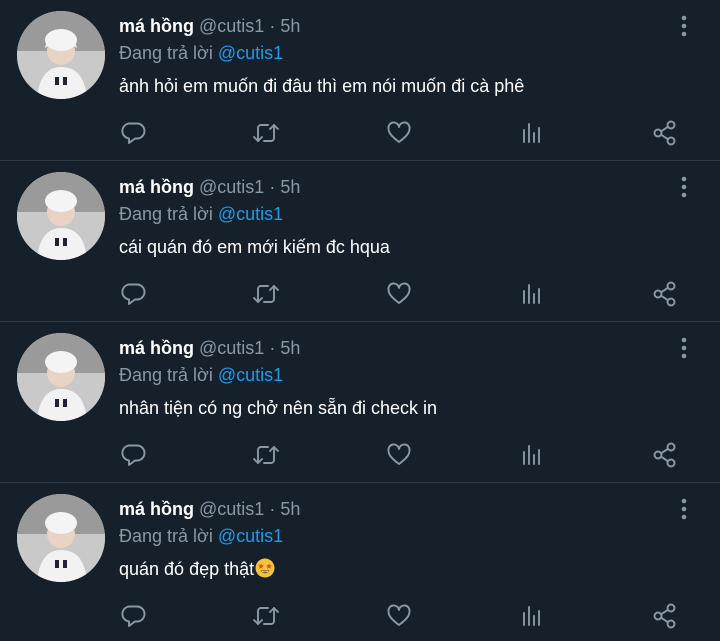  I want to click on star-struck-emoji, so click(265, 568).